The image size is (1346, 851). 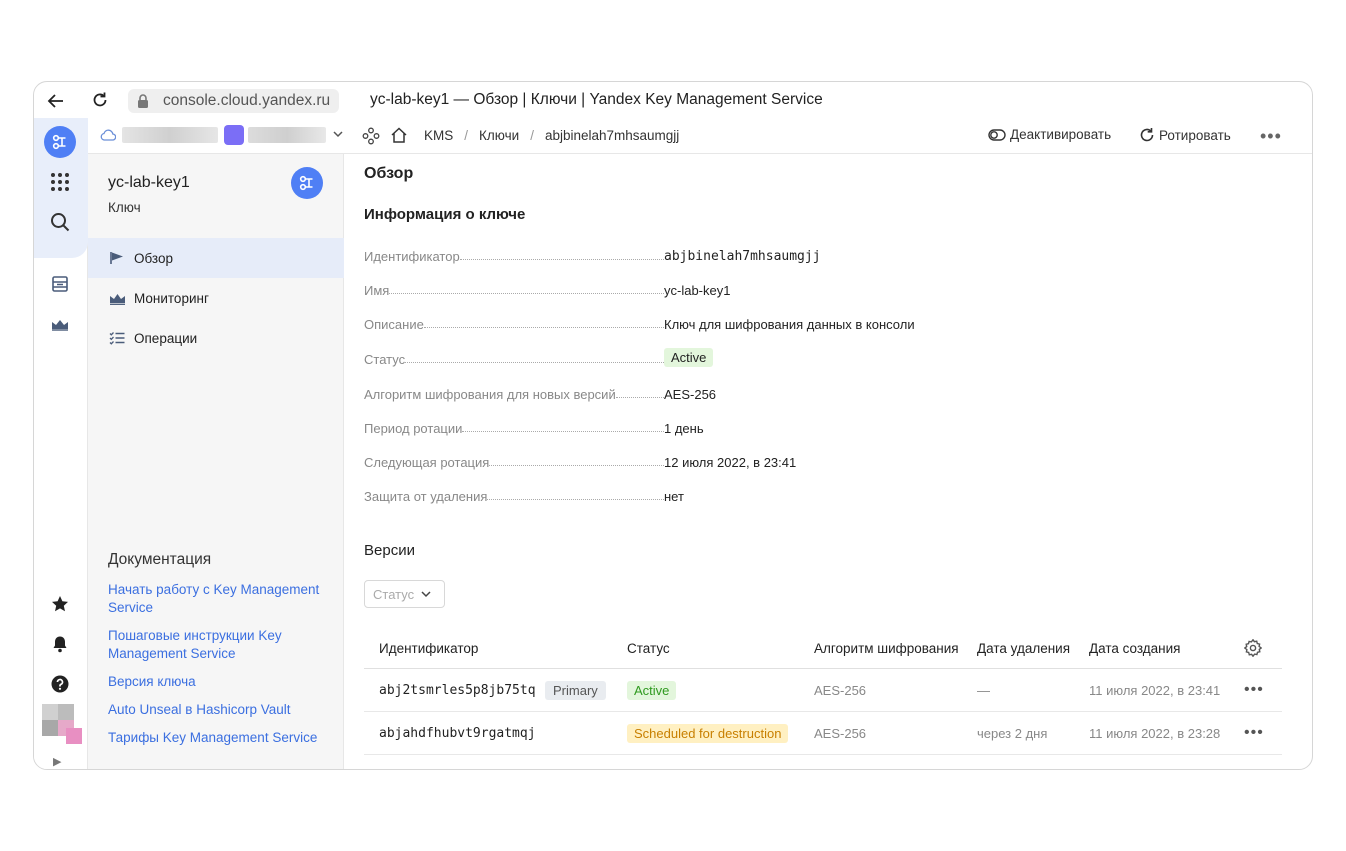 I want to click on doc-link-pricing: Тарифы Key Management Service, so click(x=218, y=738).